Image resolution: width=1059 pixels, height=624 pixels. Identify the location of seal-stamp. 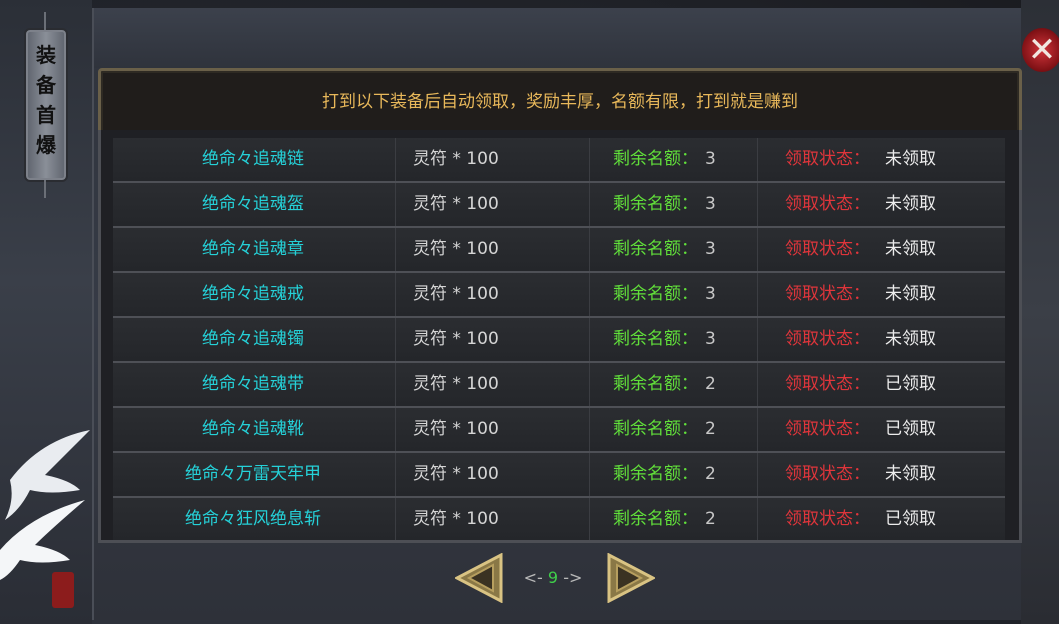
(63, 590).